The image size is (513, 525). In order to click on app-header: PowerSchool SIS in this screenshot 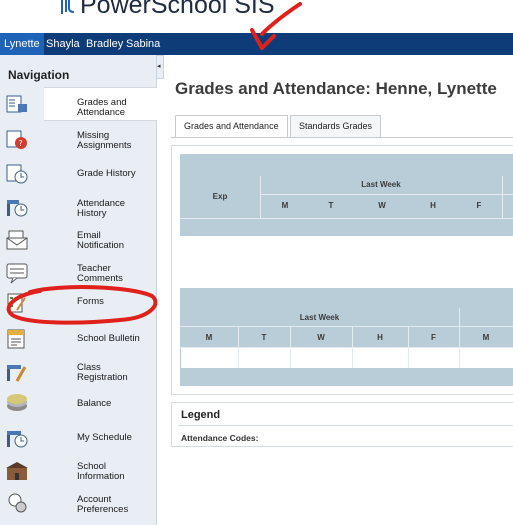, I will do `click(256, 16)`.